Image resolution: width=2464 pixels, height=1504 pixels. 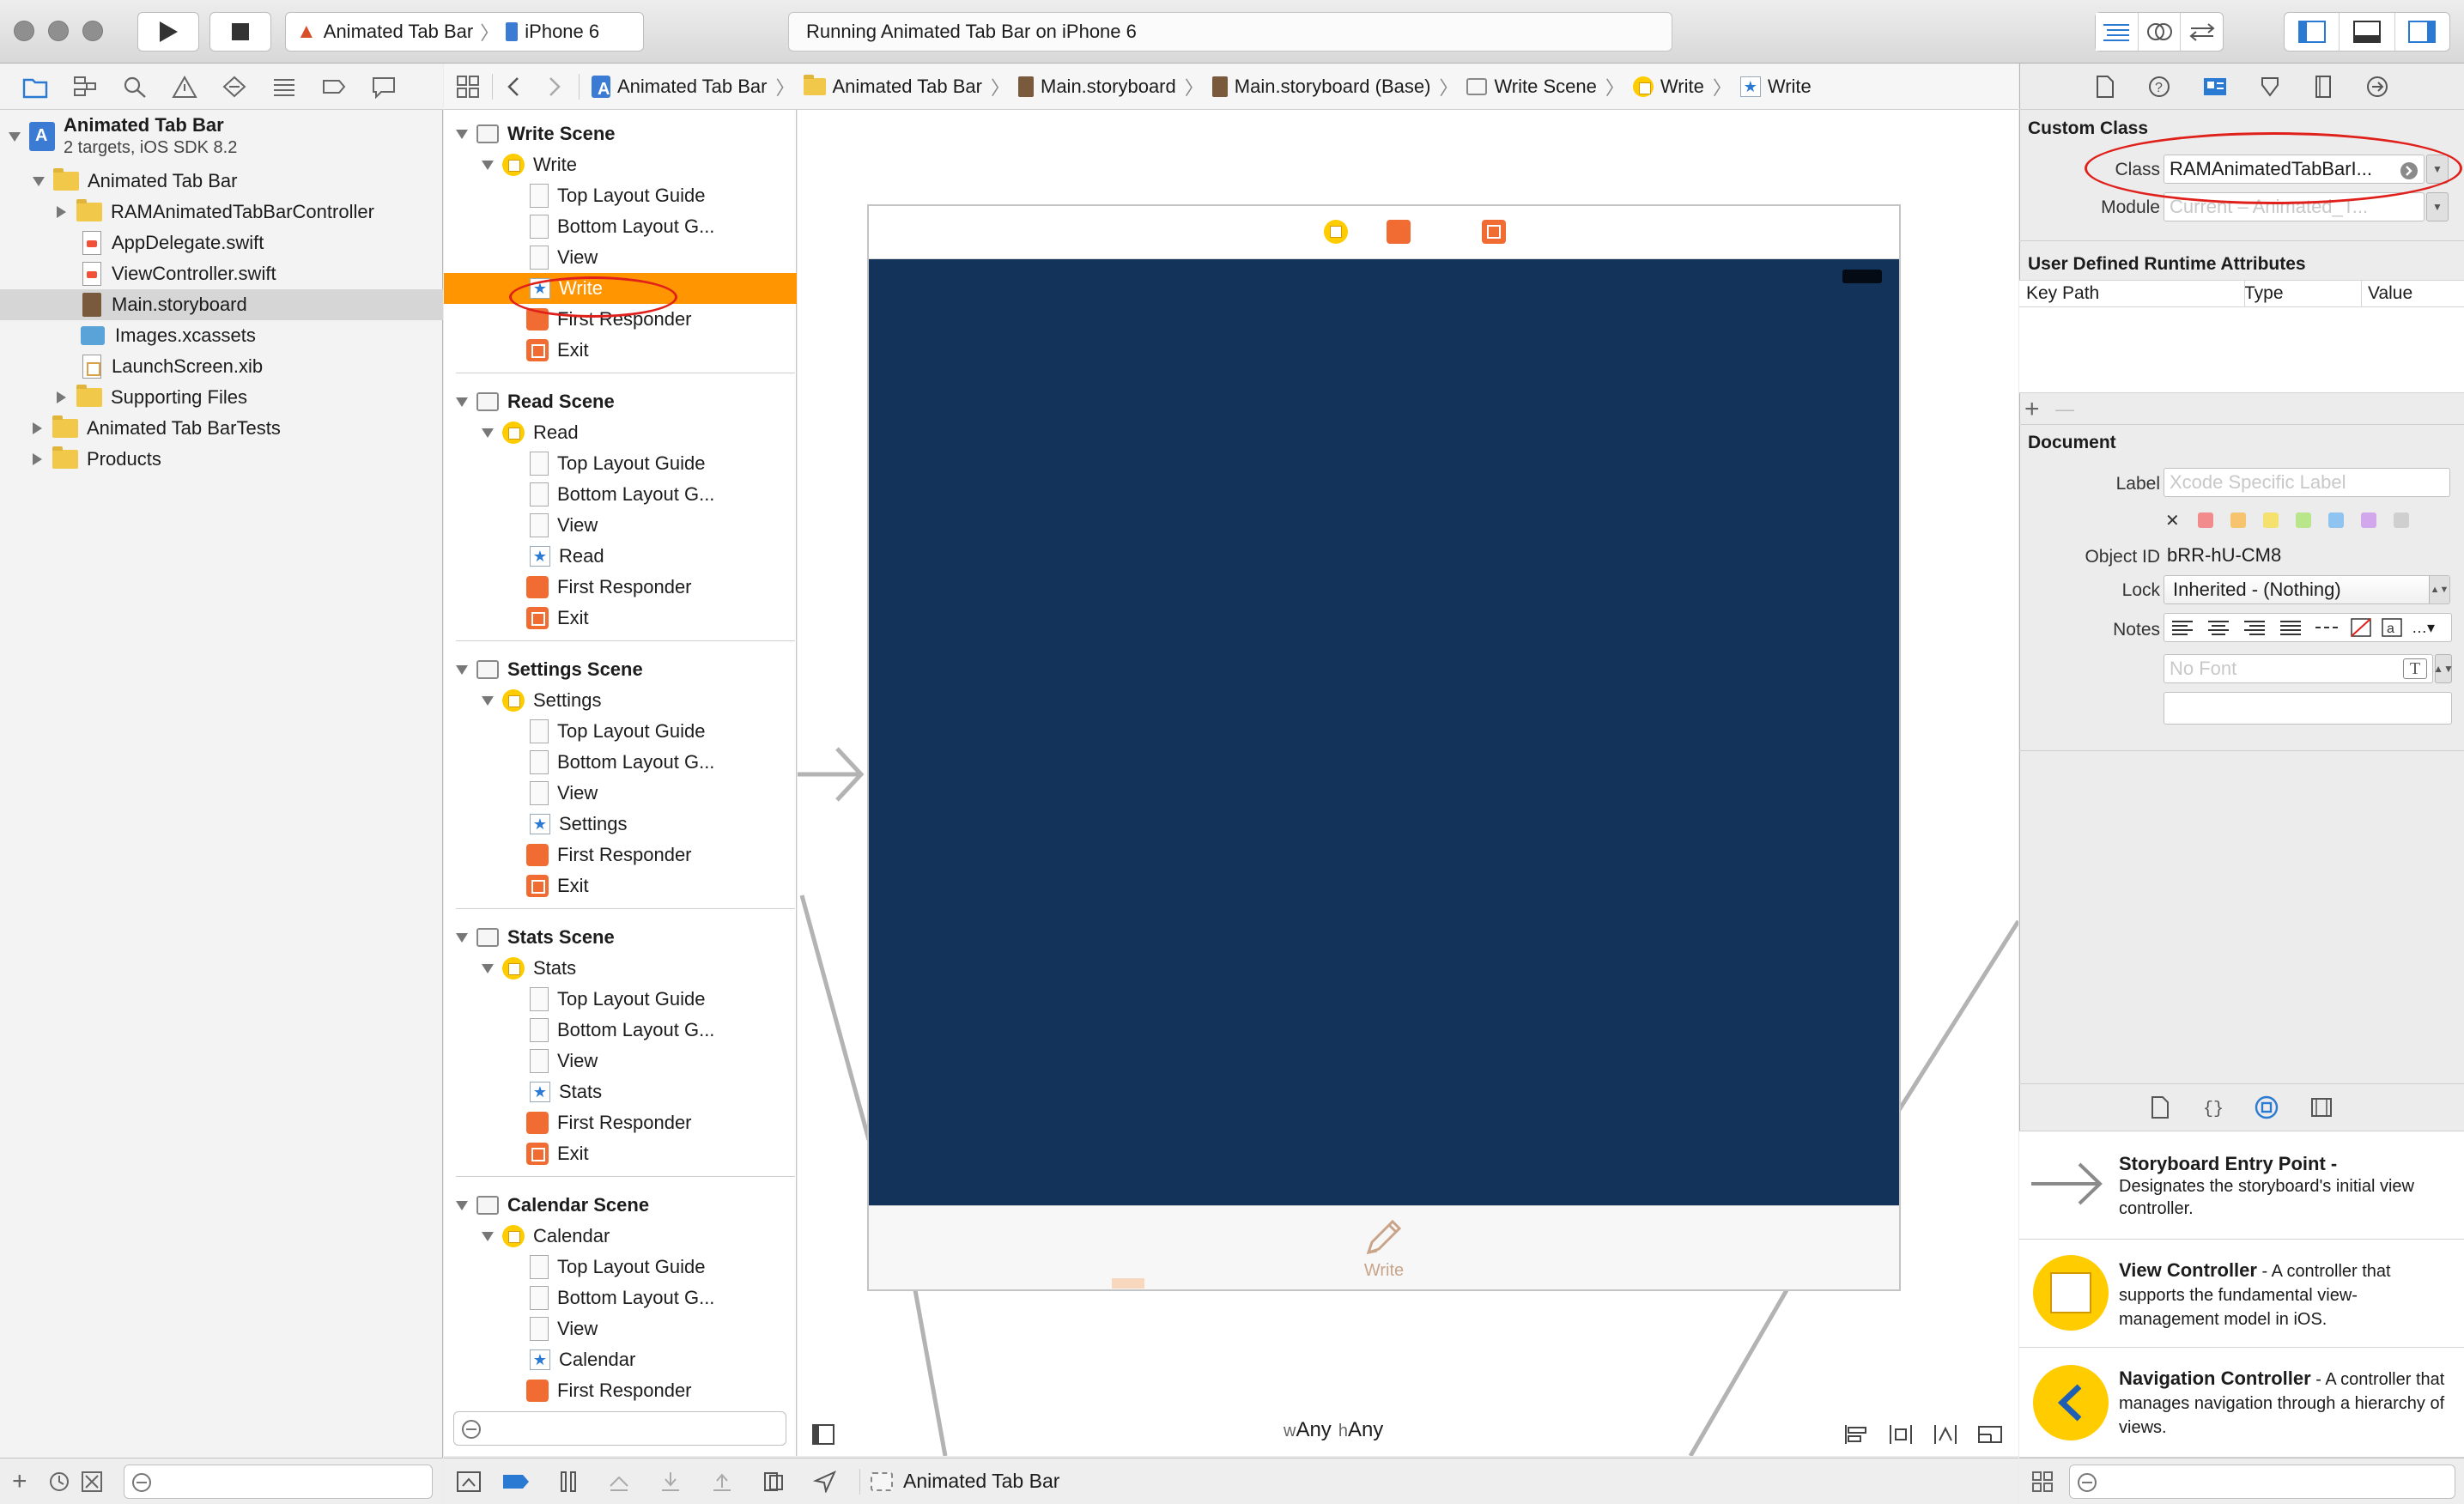 I want to click on view-toggle-control, so click(x=2367, y=32).